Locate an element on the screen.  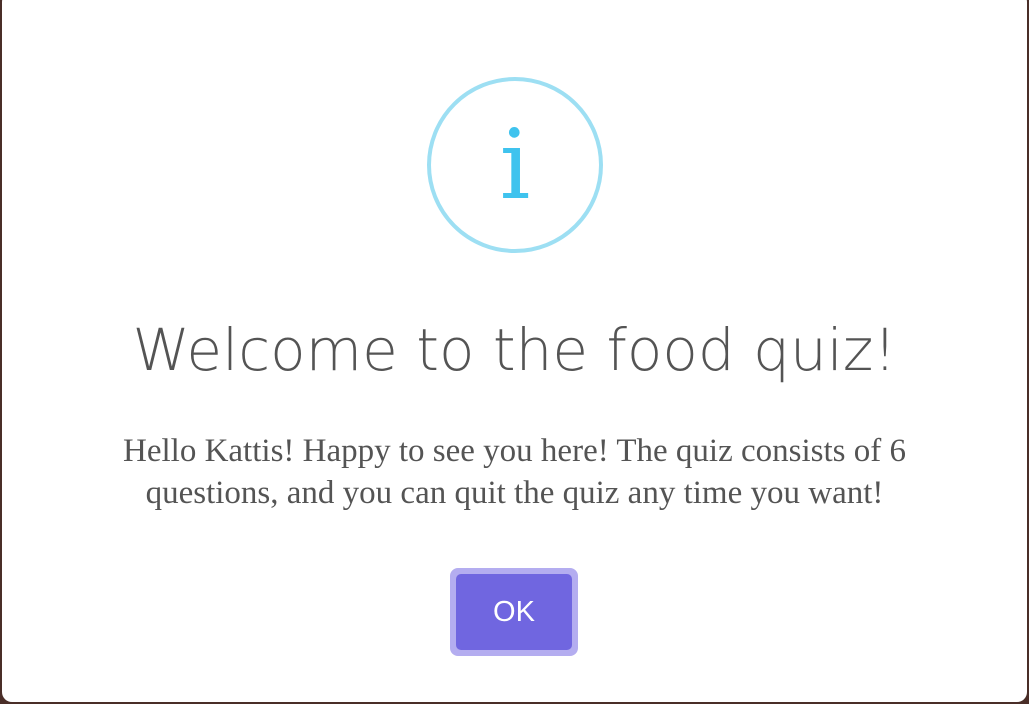
ok-button-focus-ring: OK is located at coordinates (514, 612).